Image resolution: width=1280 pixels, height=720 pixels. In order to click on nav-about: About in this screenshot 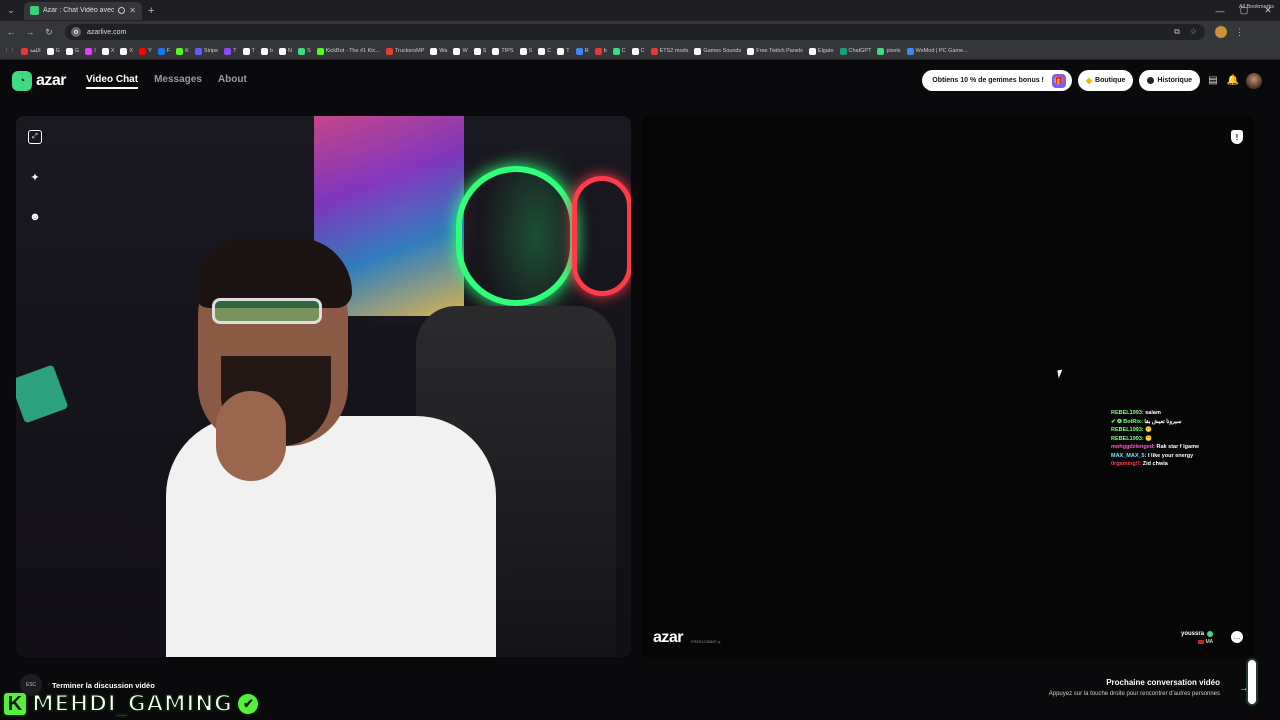, I will do `click(232, 81)`.